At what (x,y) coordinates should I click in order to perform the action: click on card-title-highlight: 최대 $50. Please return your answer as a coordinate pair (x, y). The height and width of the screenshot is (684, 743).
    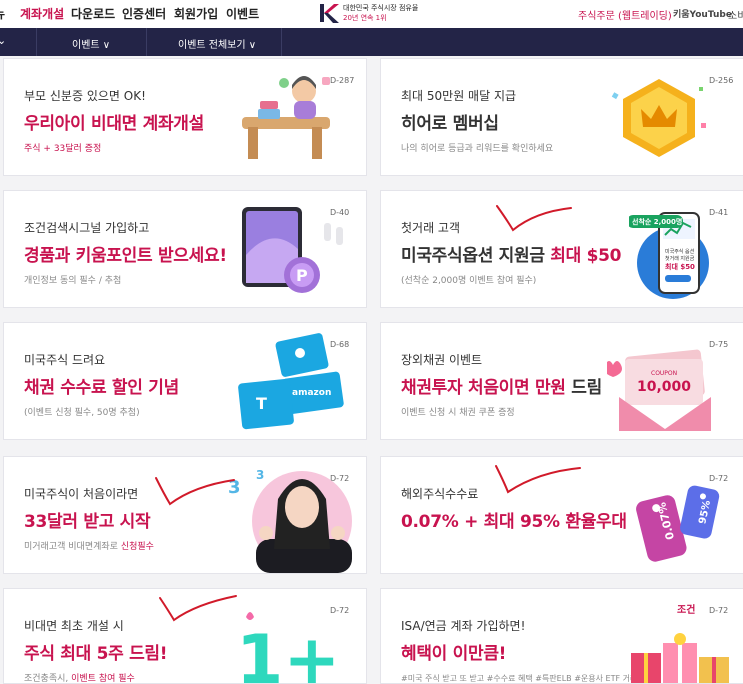
    Looking at the image, I should click on (586, 256).